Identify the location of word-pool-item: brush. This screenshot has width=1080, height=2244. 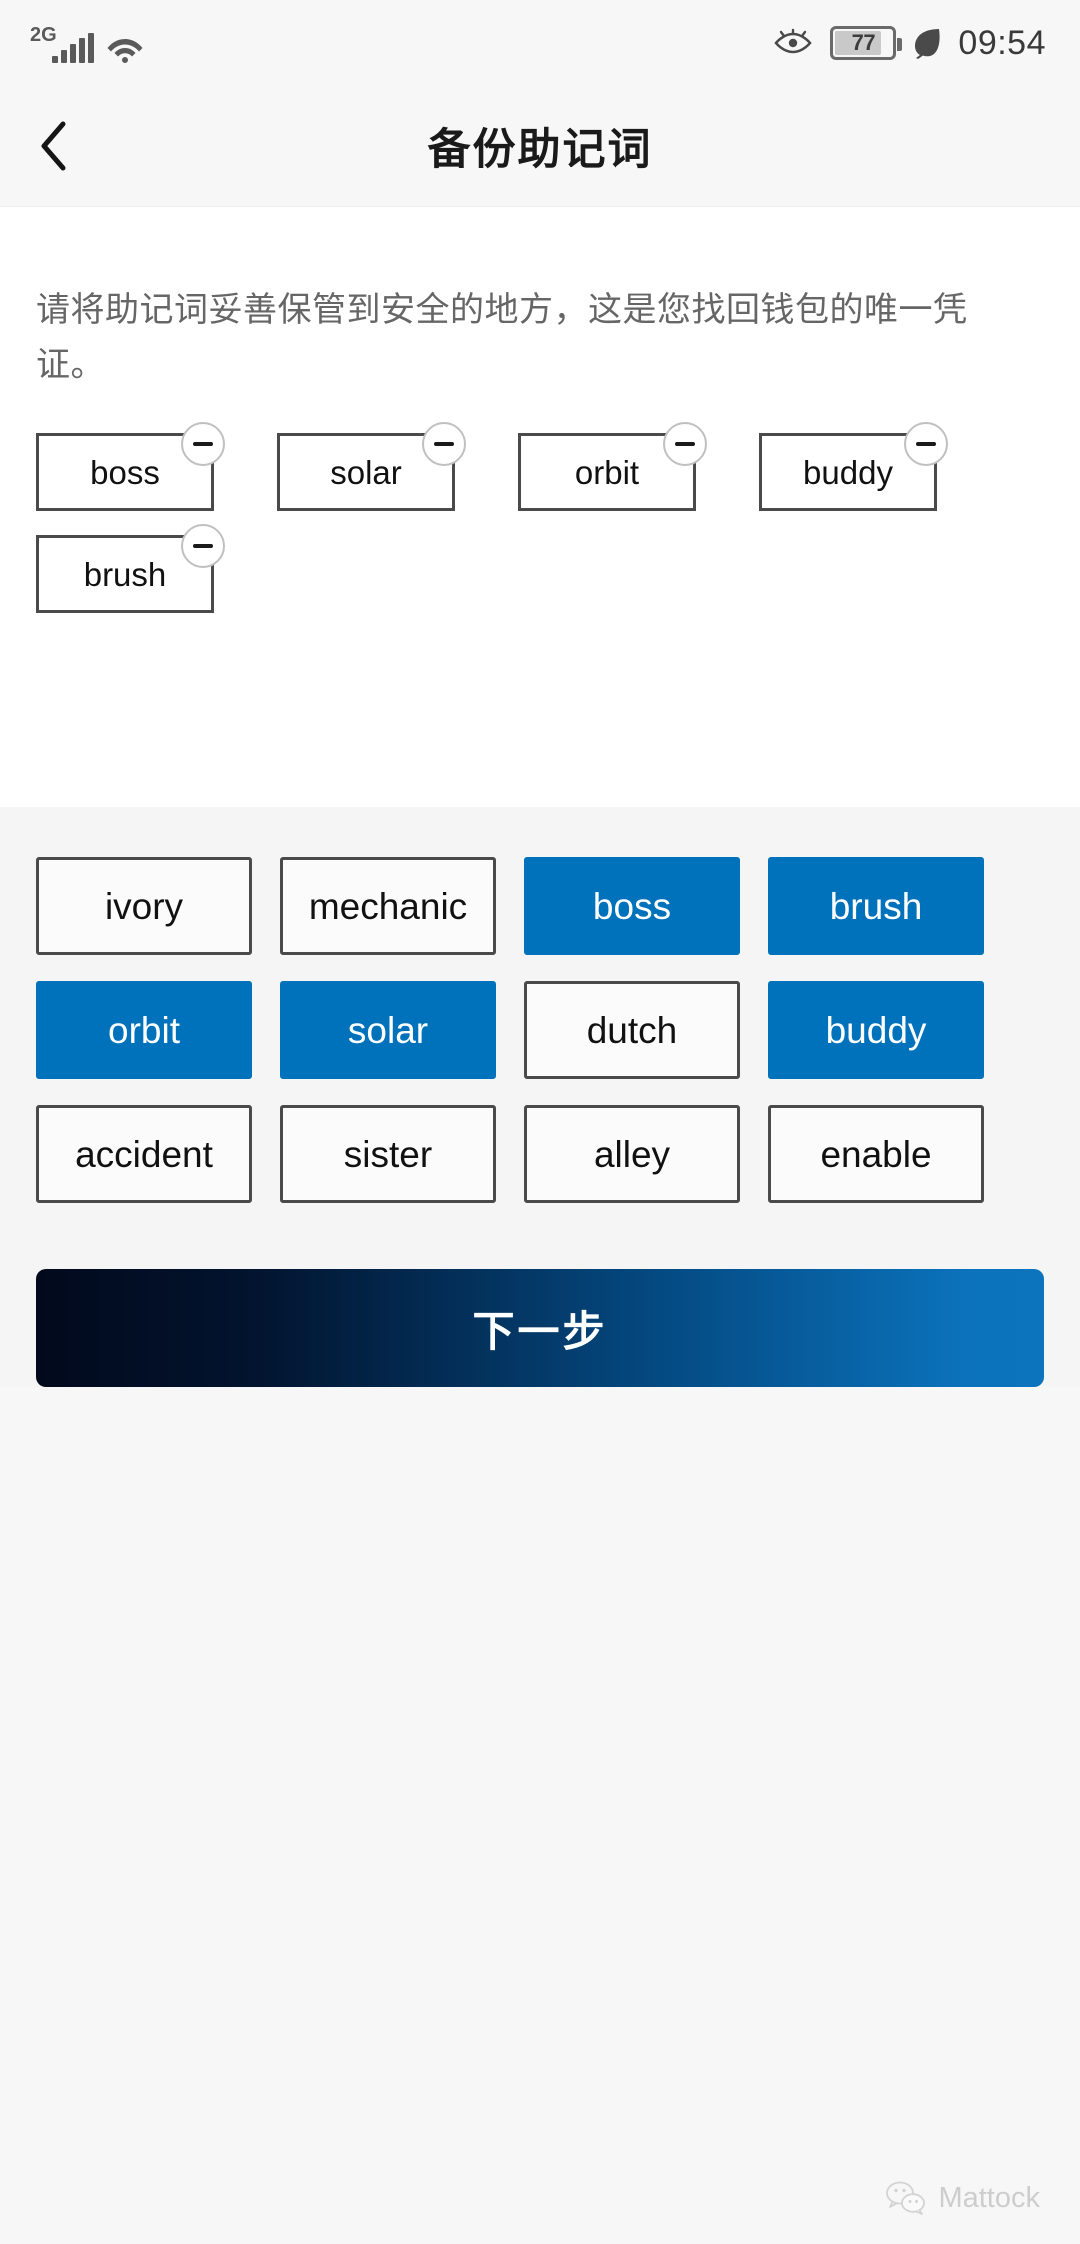
(876, 906).